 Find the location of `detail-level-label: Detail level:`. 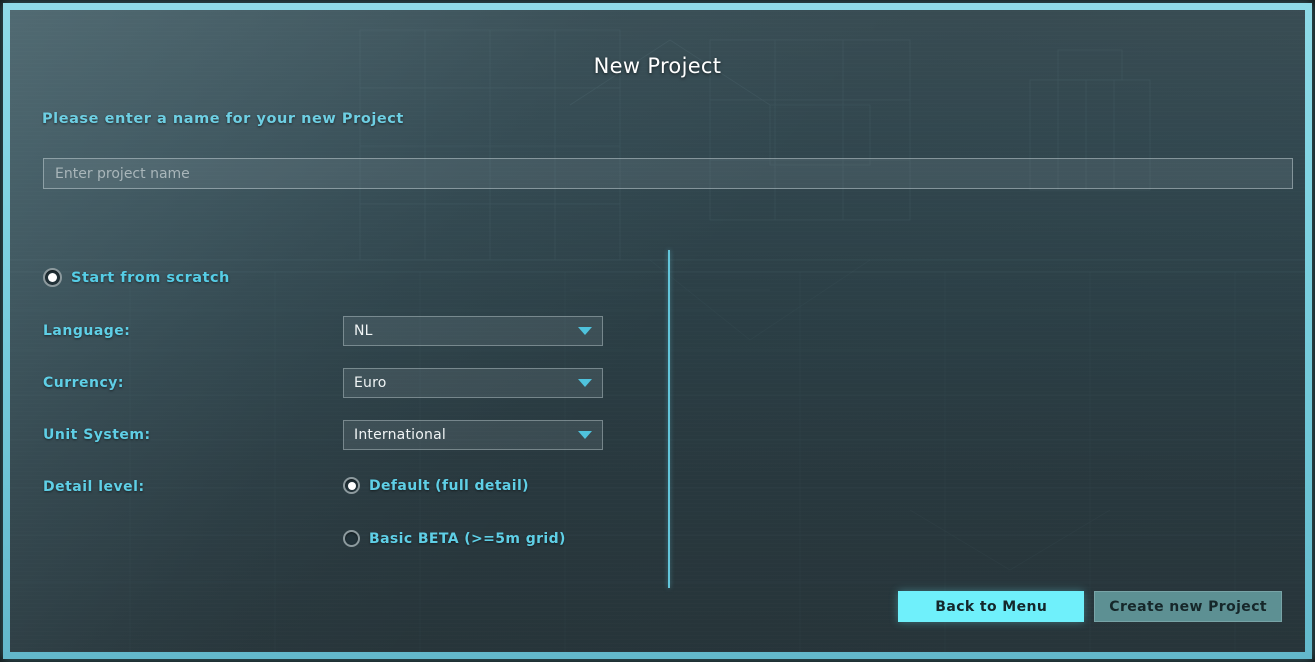

detail-level-label: Detail level: is located at coordinates (94, 487).